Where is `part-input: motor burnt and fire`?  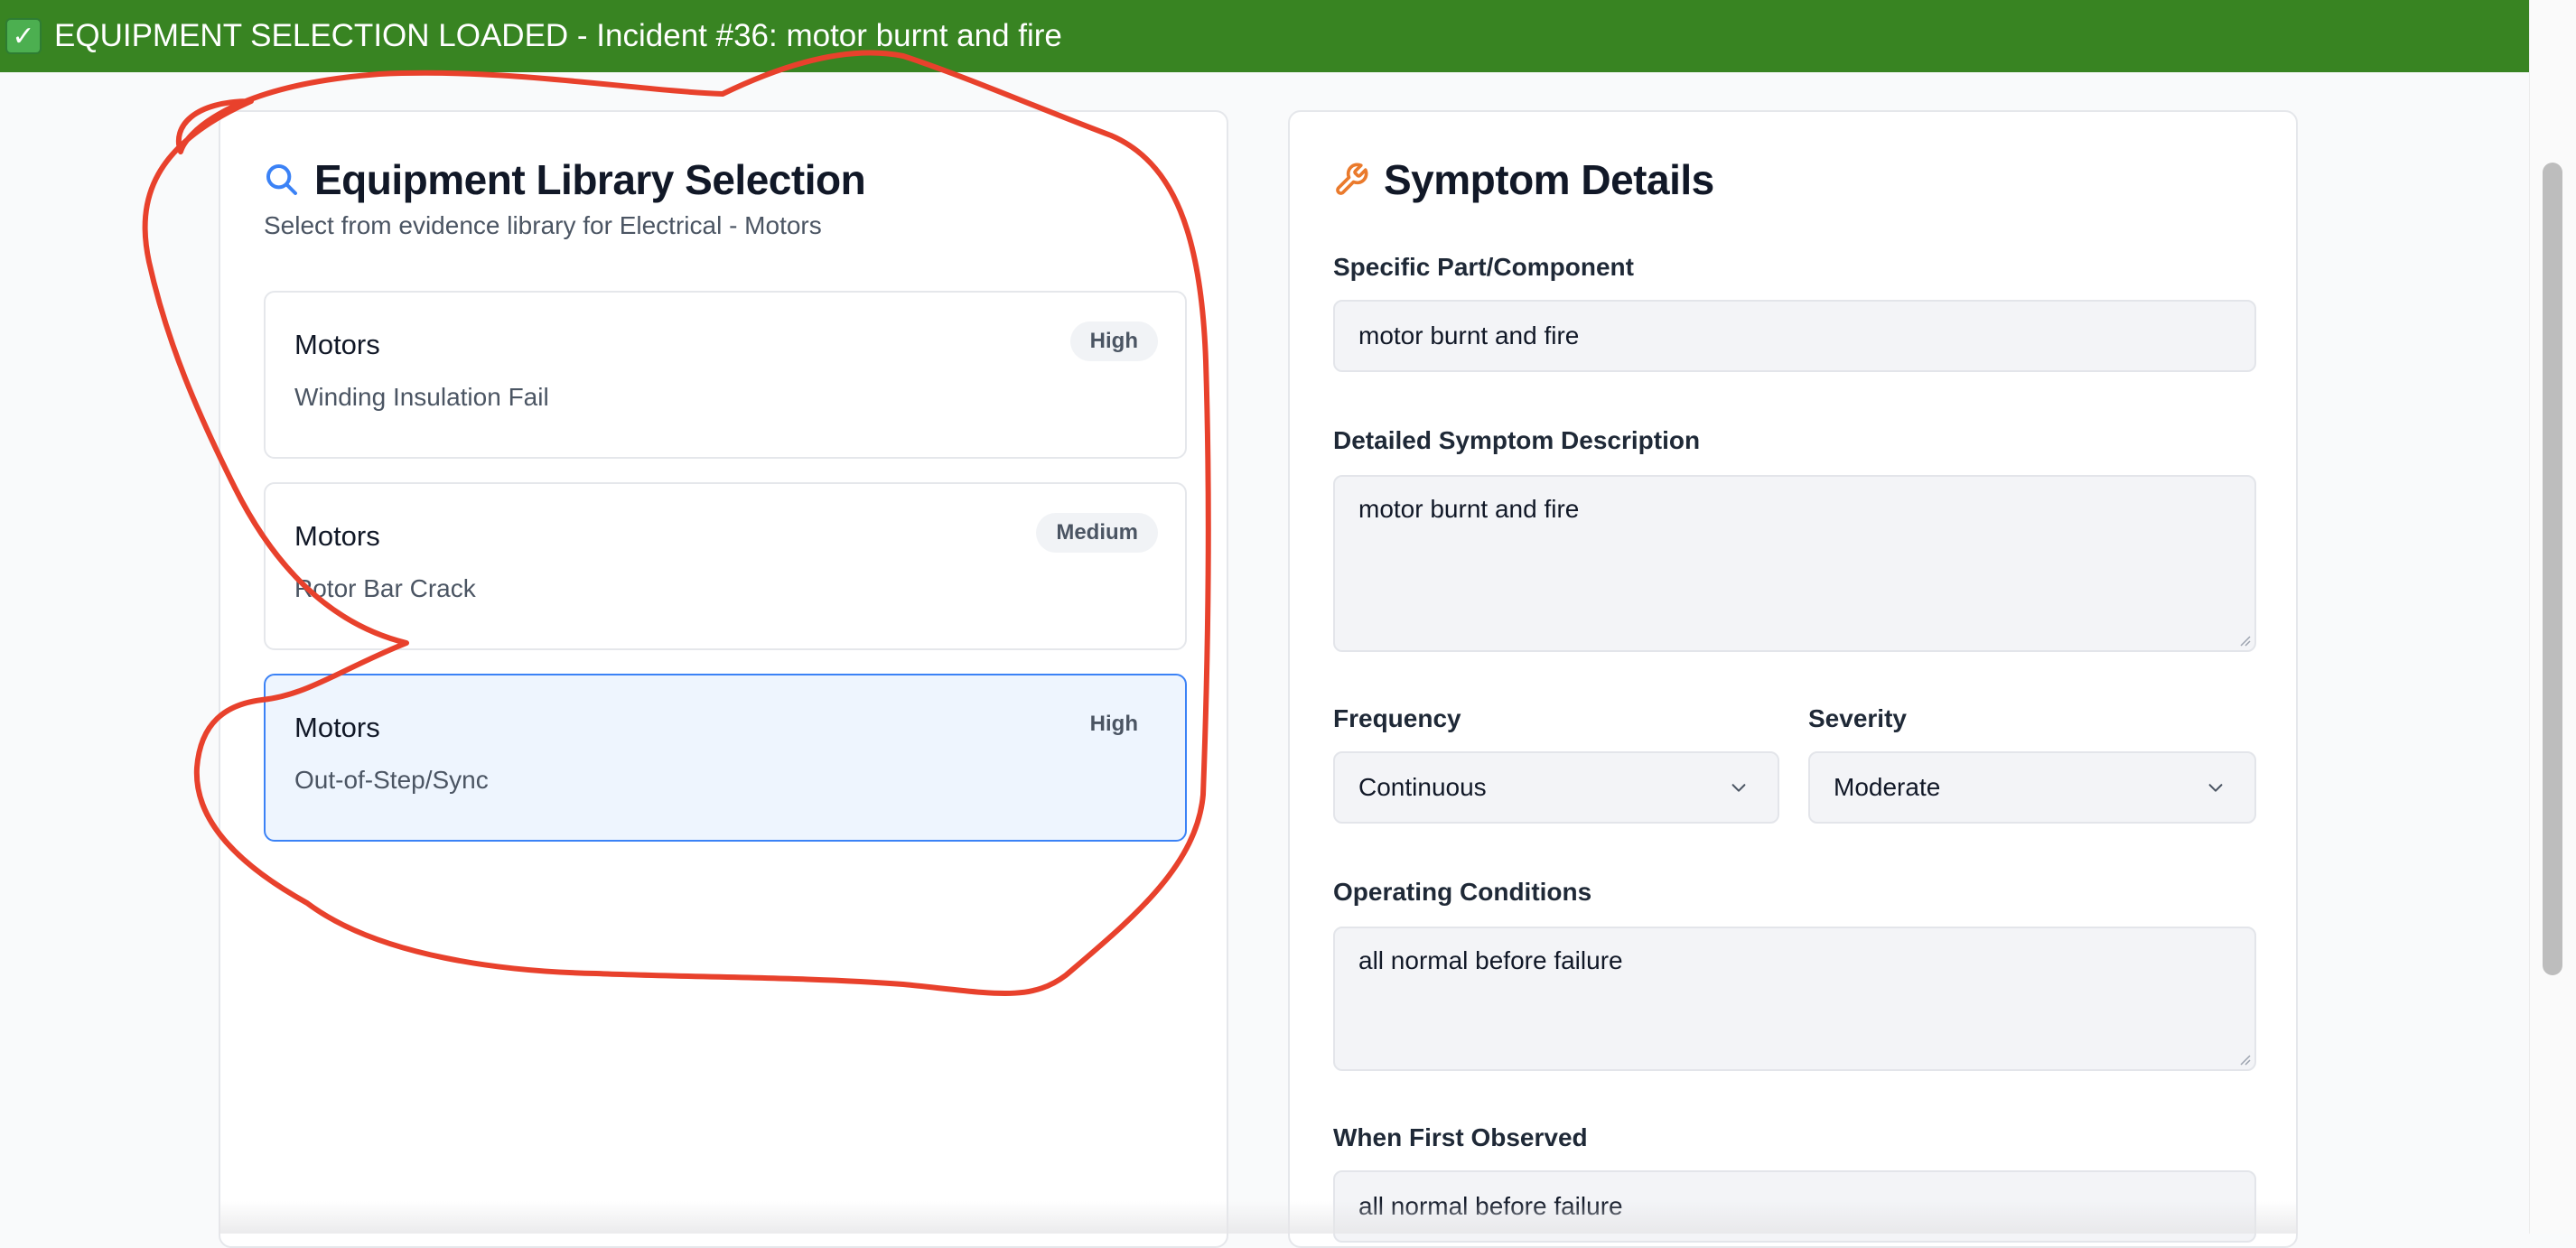 part-input: motor burnt and fire is located at coordinates (1795, 336).